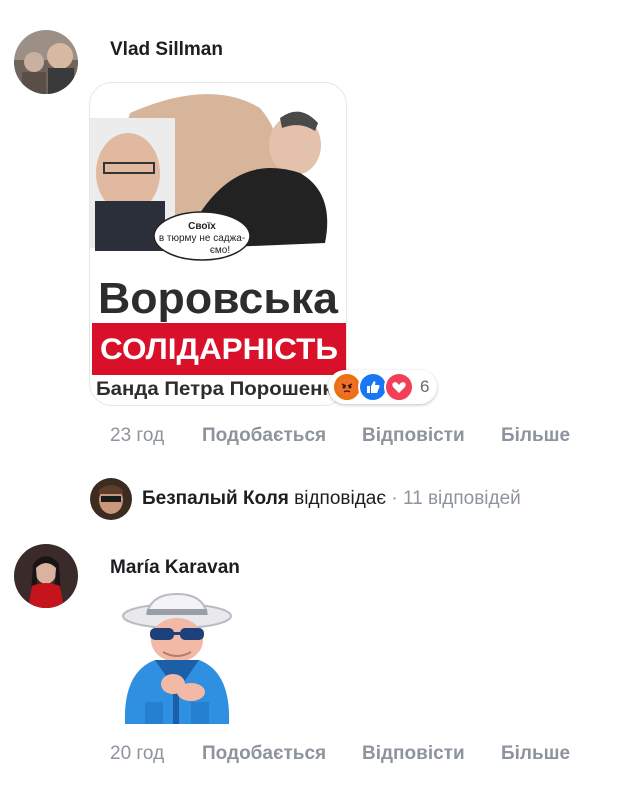  I want to click on replies-summary: Безпалый Коля відповідає · 11 відповідей, so click(331, 499).